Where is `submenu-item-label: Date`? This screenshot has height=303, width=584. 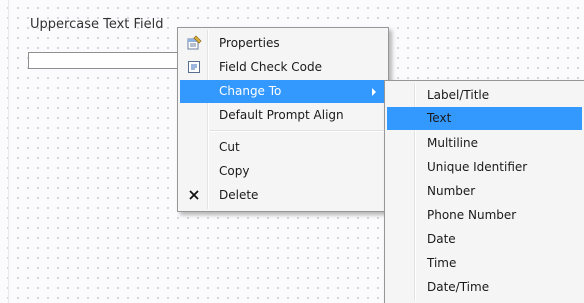 submenu-item-label: Date is located at coordinates (441, 239).